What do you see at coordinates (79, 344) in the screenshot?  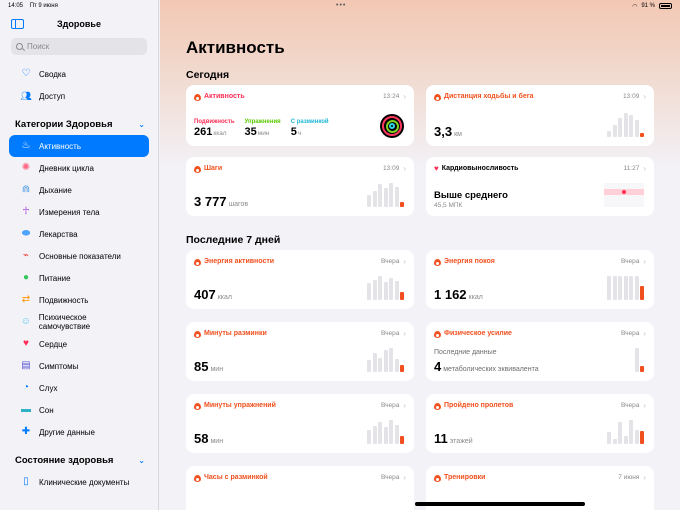 I see `sidebar-item-heart: ♥ Сердце` at bounding box center [79, 344].